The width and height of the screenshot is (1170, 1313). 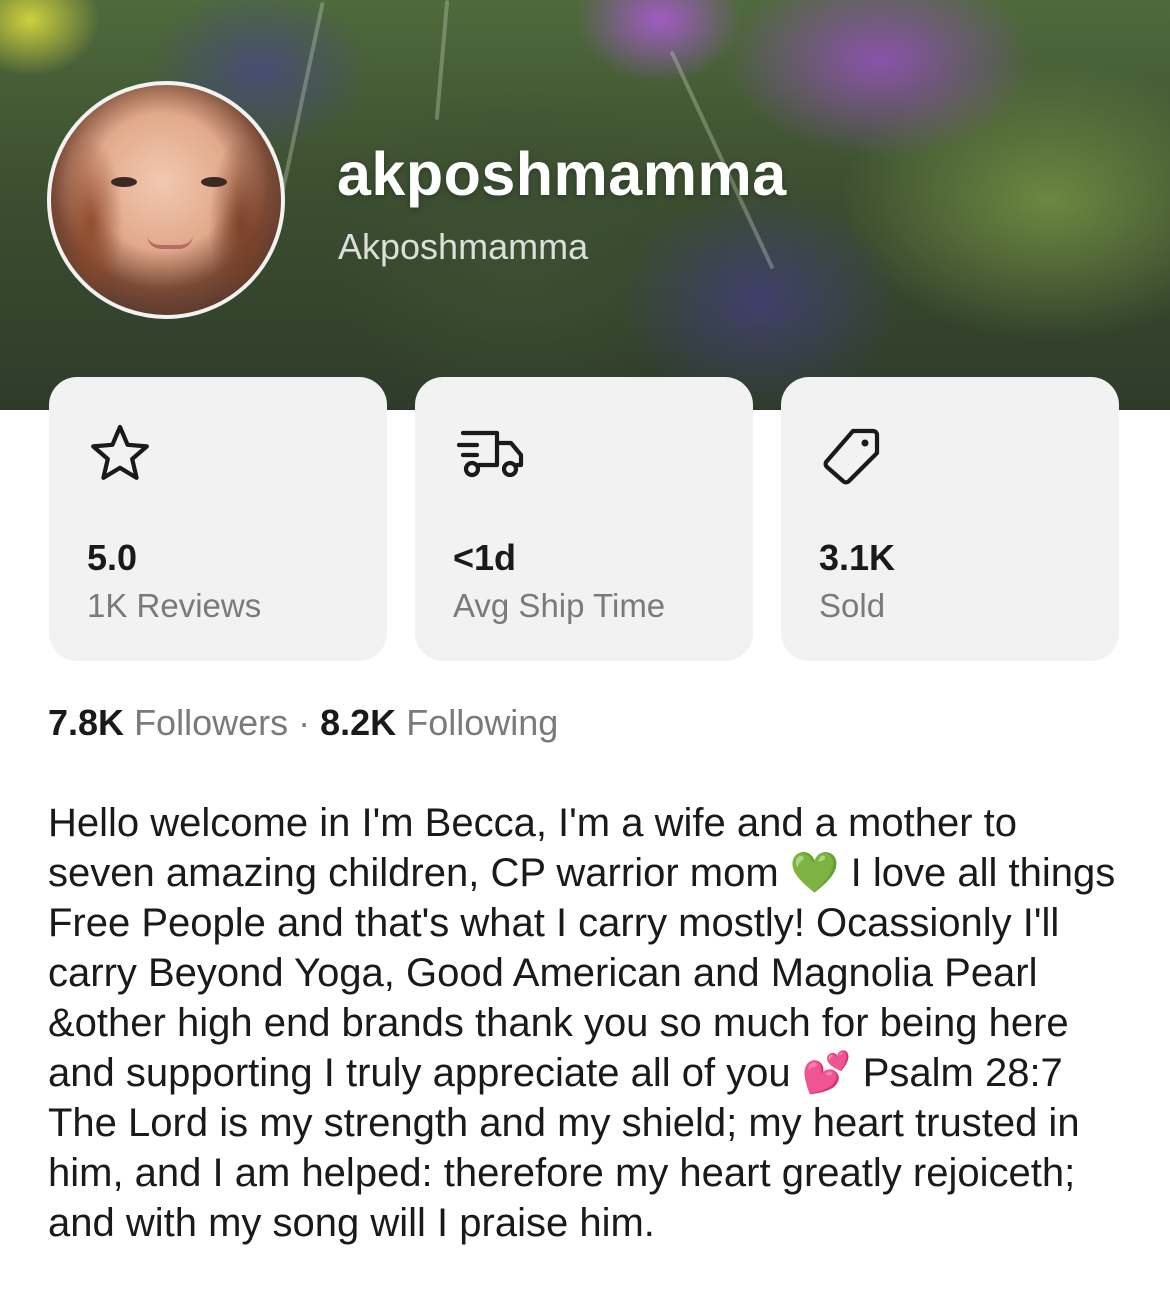 What do you see at coordinates (851, 456) in the screenshot?
I see `tag-icon` at bounding box center [851, 456].